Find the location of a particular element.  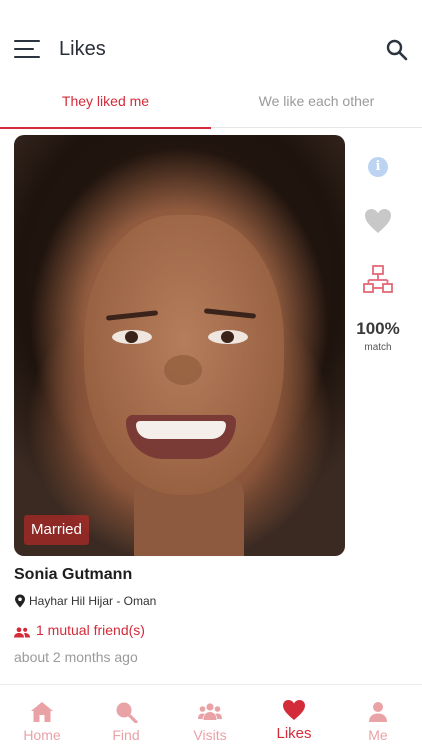

match-label: match is located at coordinates (378, 347).